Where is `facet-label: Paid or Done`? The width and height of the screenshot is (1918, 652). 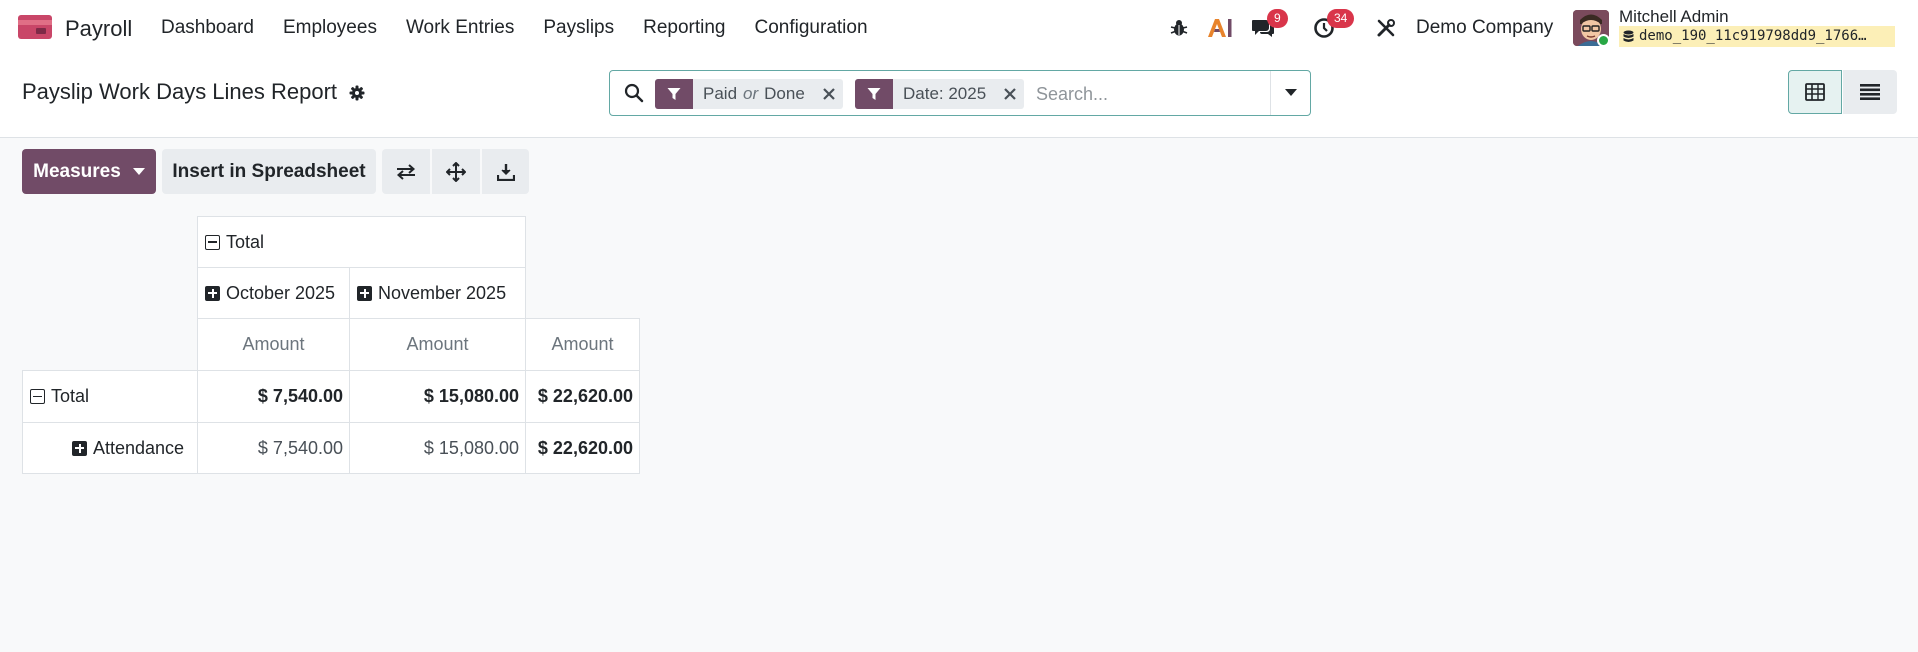 facet-label: Paid or Done is located at coordinates (754, 94).